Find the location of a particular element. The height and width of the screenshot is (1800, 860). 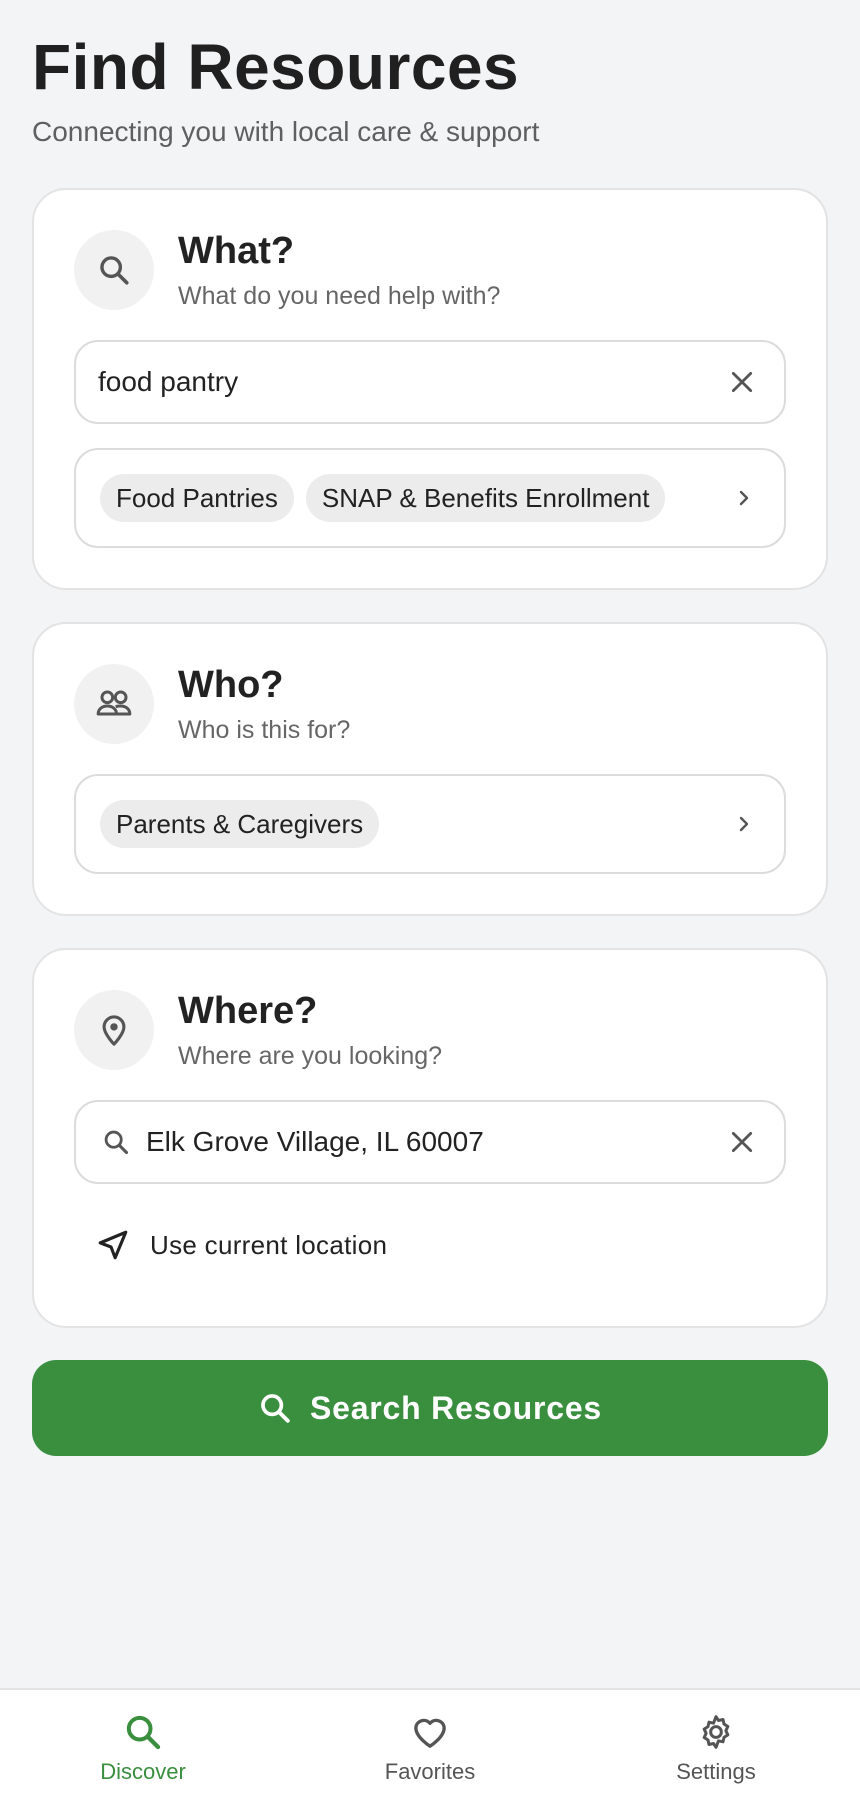

what-subtitle: What do you need help with? is located at coordinates (339, 296).